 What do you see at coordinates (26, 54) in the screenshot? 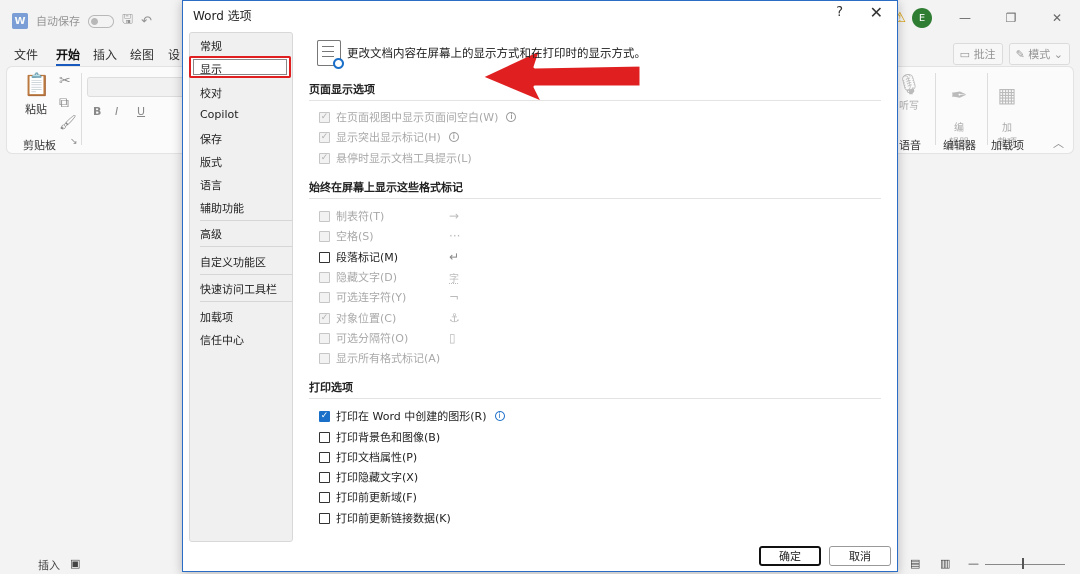
I see `tab-file: 文件` at bounding box center [26, 54].